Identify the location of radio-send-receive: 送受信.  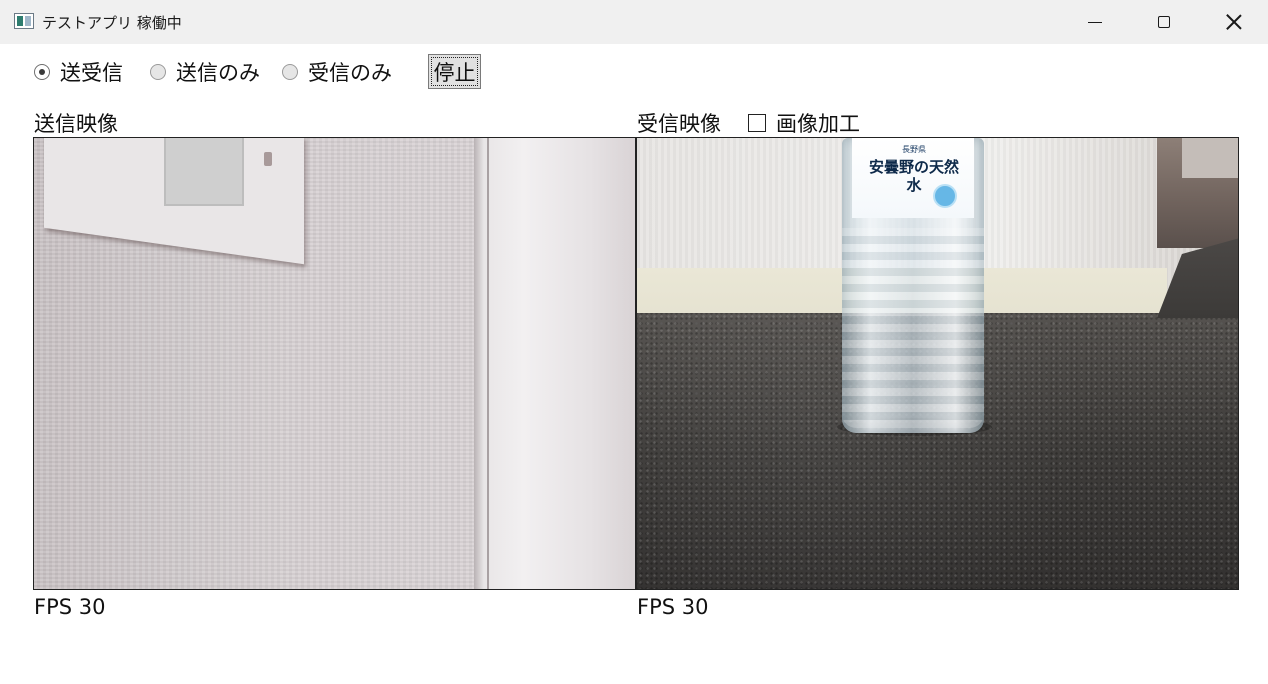
(78, 72).